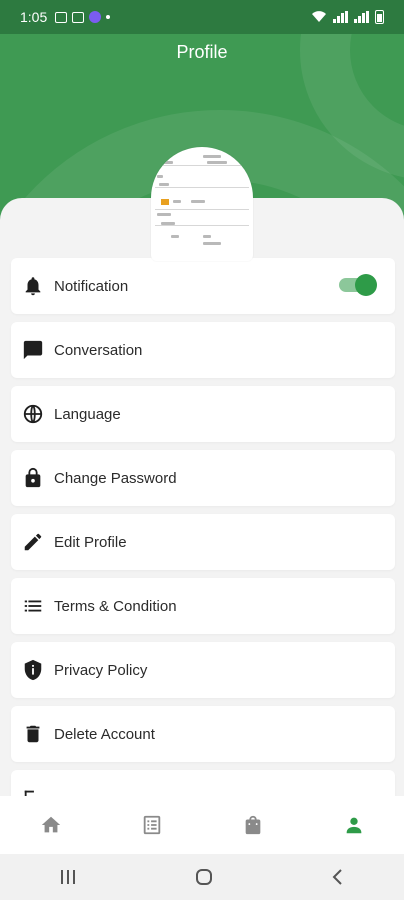  I want to click on home-button-icon, so click(204, 877).